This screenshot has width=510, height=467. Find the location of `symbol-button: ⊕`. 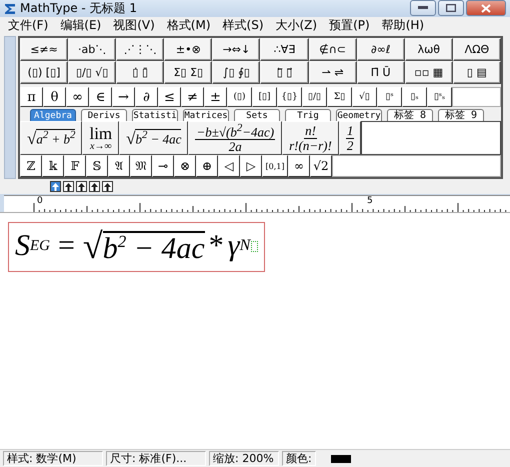

symbol-button: ⊕ is located at coordinates (207, 166).